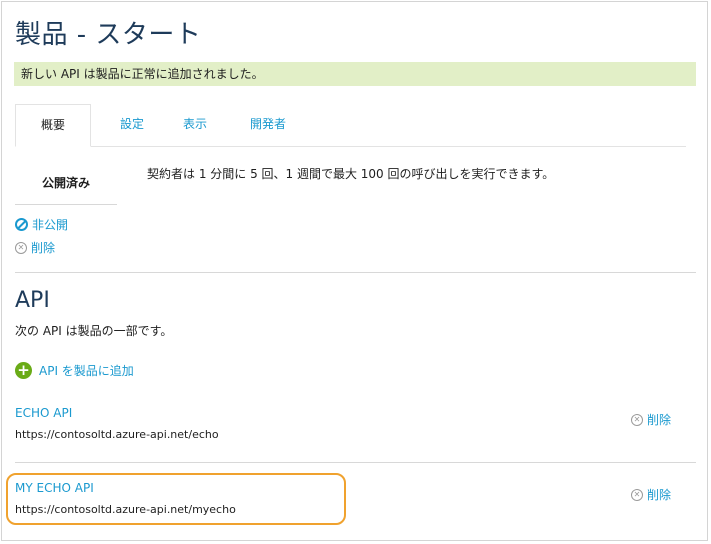 The height and width of the screenshot is (544, 711). I want to click on add-api-label: API を製品に追加, so click(86, 371).